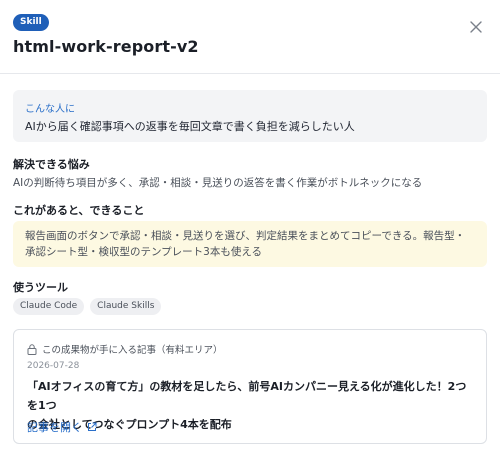  Describe the element at coordinates (144, 252) in the screenshot. I see `result-text-line: 承認シート型・検収型のテンプレート3本も使える` at that location.